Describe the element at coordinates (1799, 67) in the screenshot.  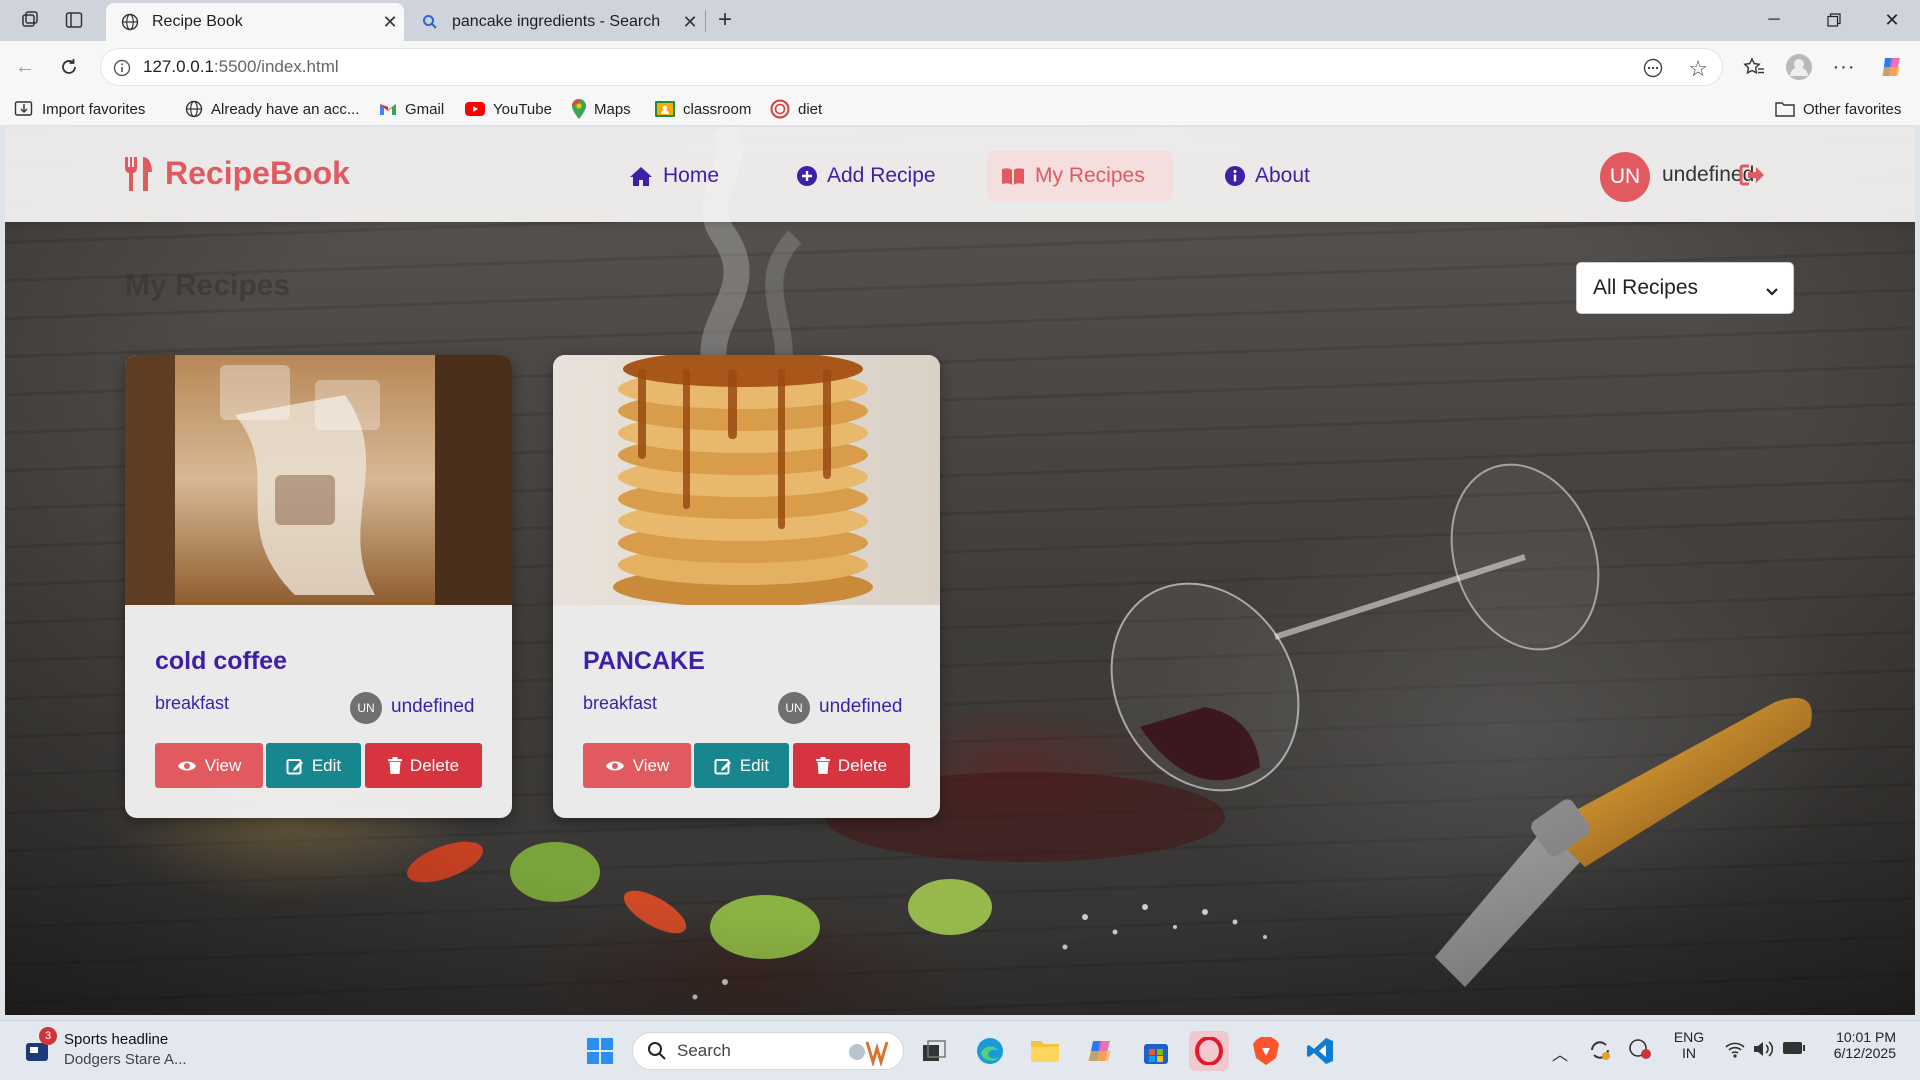
I see `profile-icon` at that location.